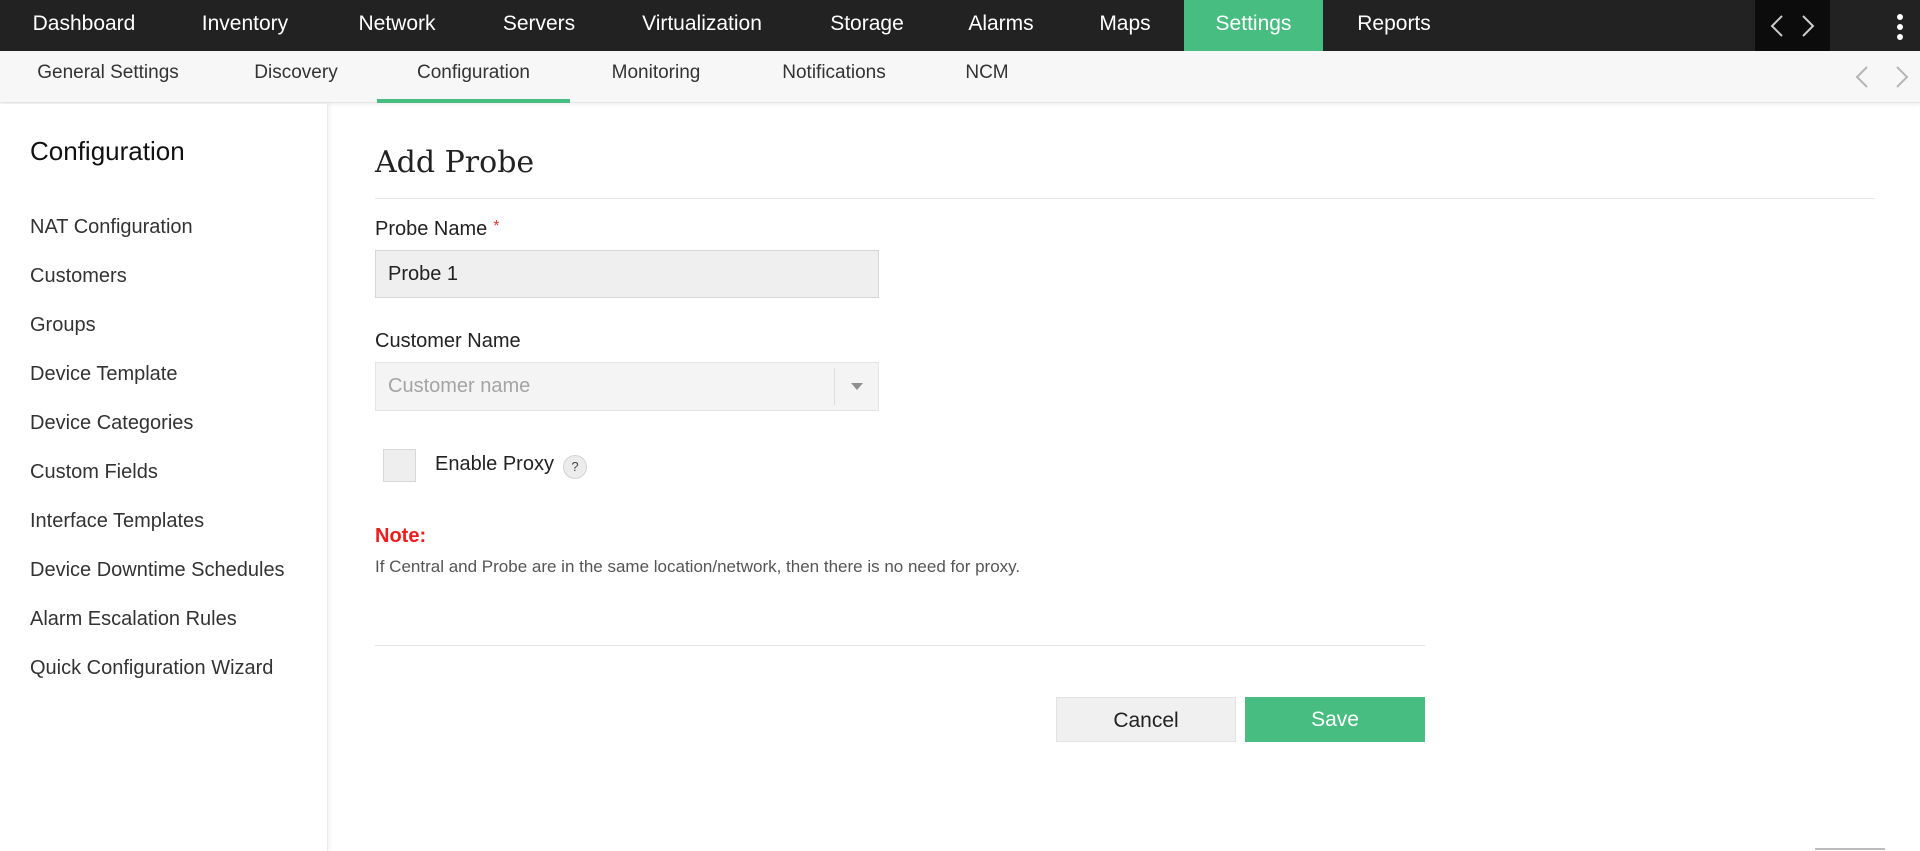  I want to click on customer-name-label: Customer Name, so click(448, 341).